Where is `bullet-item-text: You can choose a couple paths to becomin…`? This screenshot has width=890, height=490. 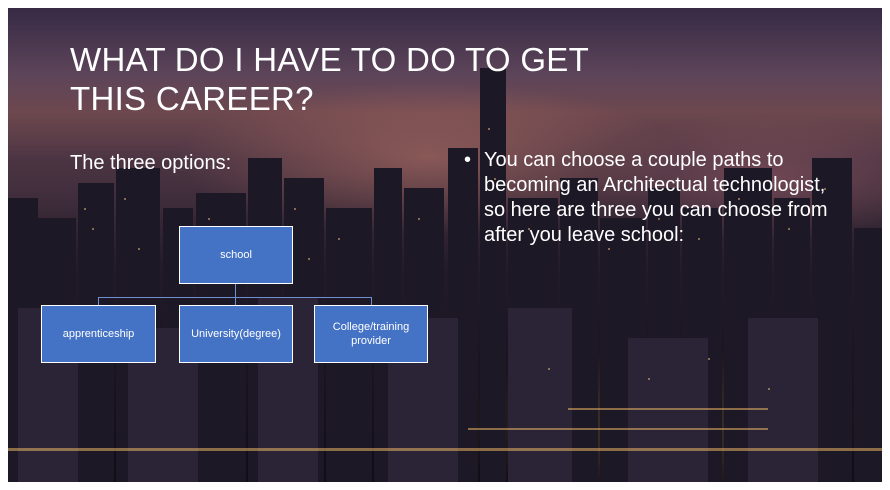 bullet-item-text: You can choose a couple paths to becomin… is located at coordinates (656, 197).